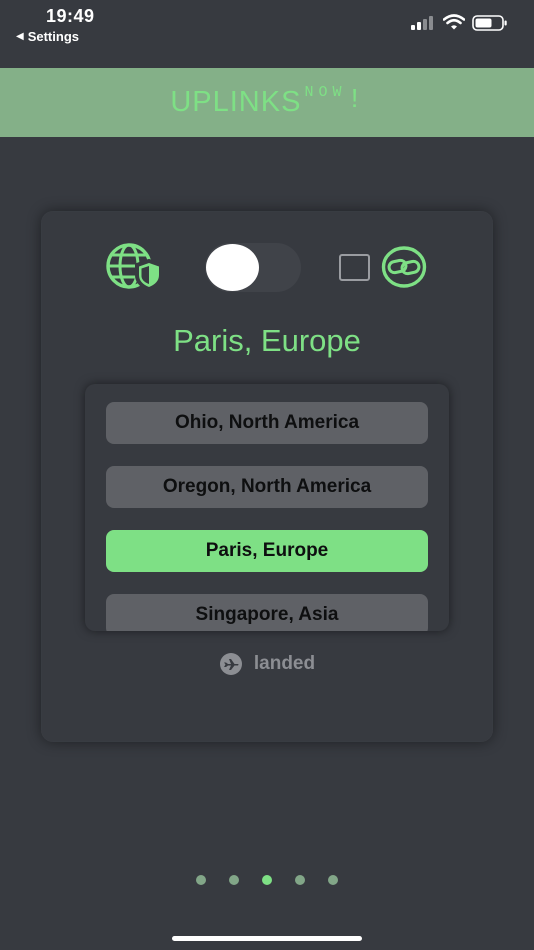  What do you see at coordinates (278, 881) in the screenshot?
I see `page-indicator` at bounding box center [278, 881].